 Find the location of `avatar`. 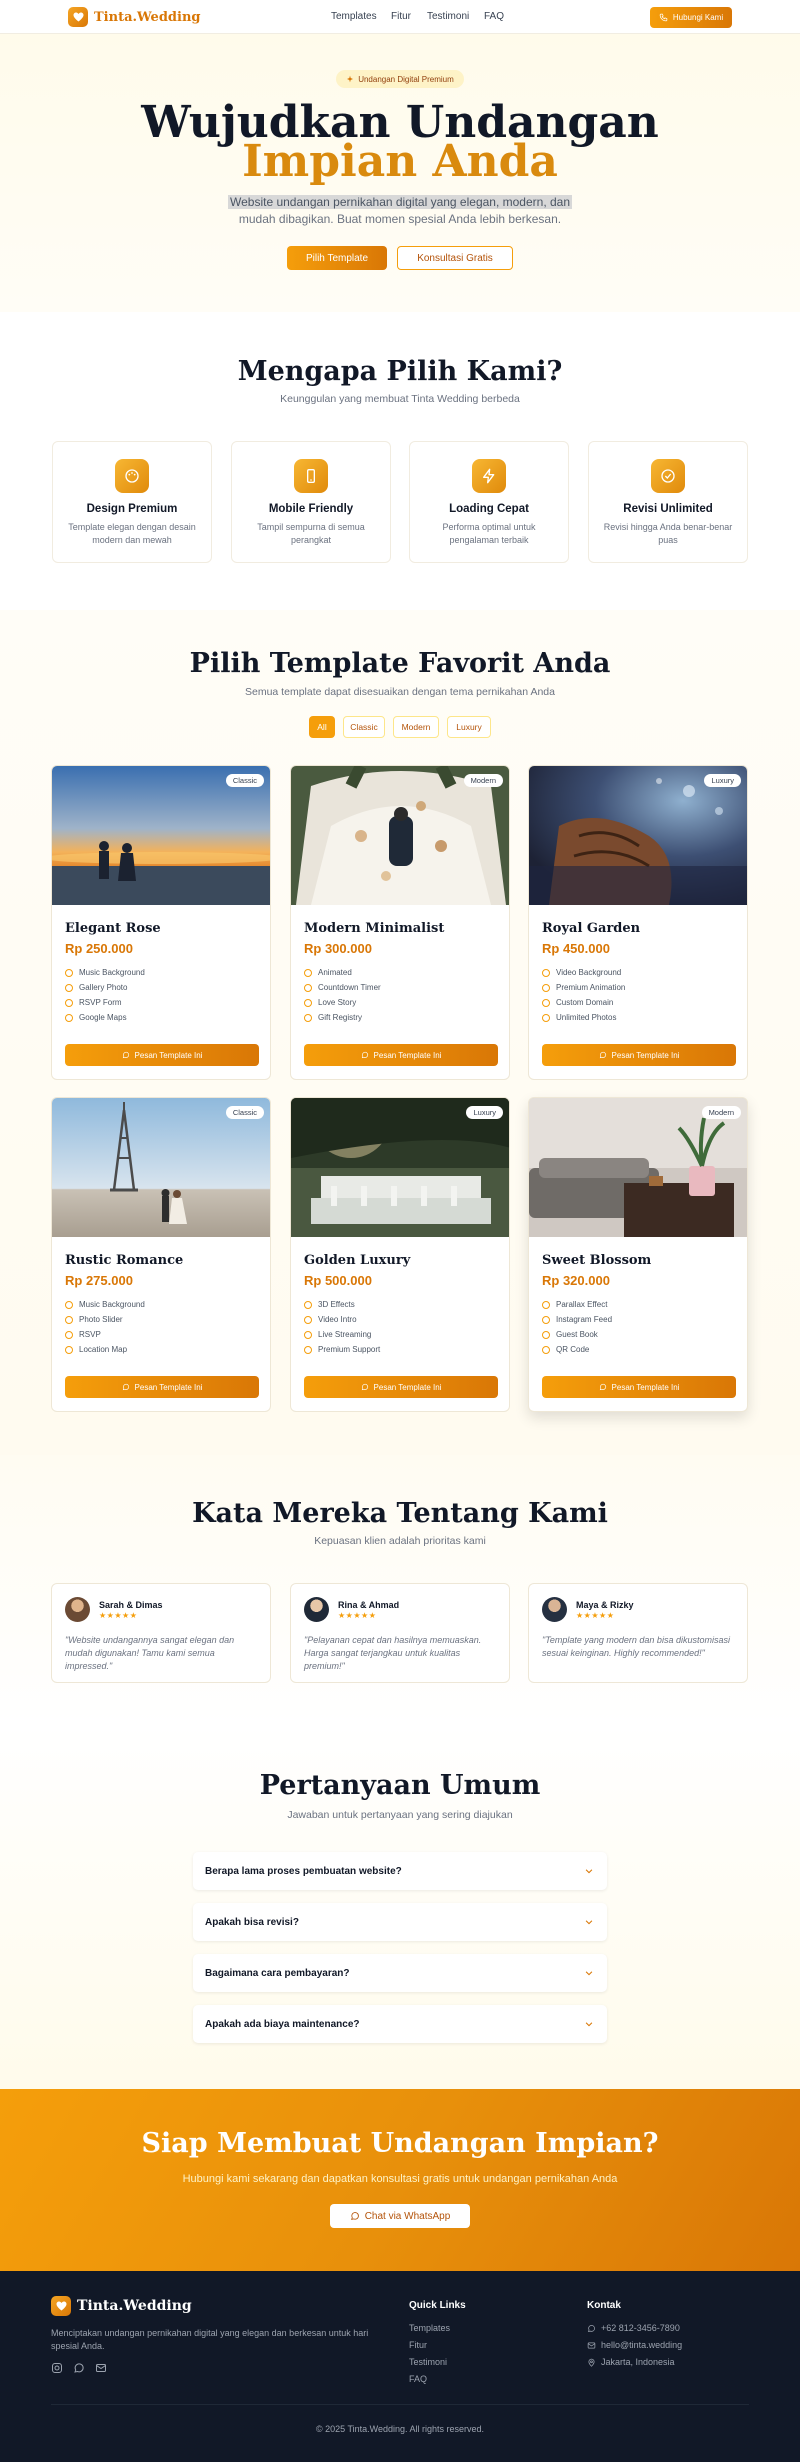

avatar is located at coordinates (554, 1609).